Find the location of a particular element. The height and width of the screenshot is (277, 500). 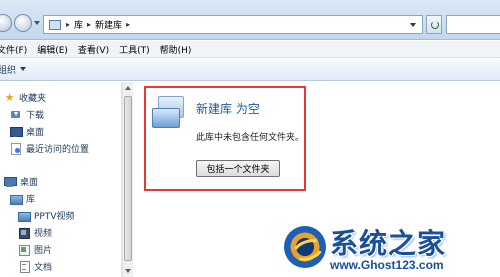

watermark-url: www.Ghost123.com is located at coordinates (387, 265).